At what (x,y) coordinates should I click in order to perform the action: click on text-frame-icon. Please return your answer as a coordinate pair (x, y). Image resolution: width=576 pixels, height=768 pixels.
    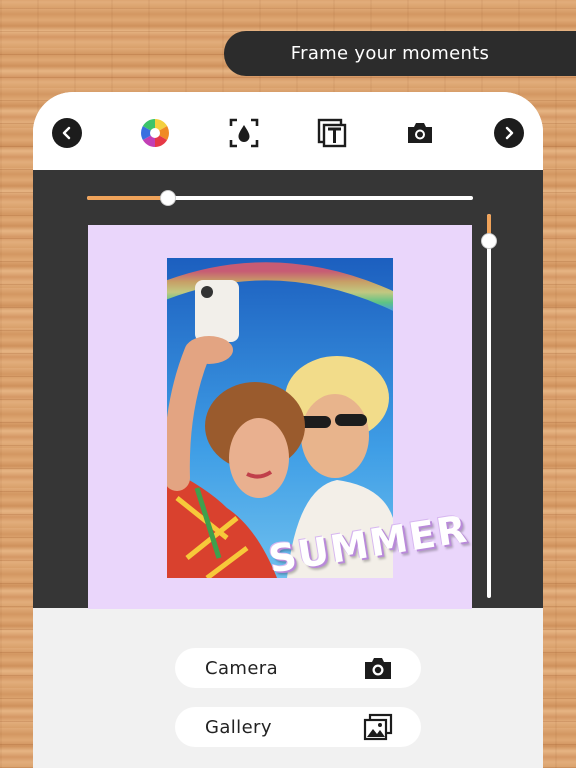
    Looking at the image, I should click on (332, 133).